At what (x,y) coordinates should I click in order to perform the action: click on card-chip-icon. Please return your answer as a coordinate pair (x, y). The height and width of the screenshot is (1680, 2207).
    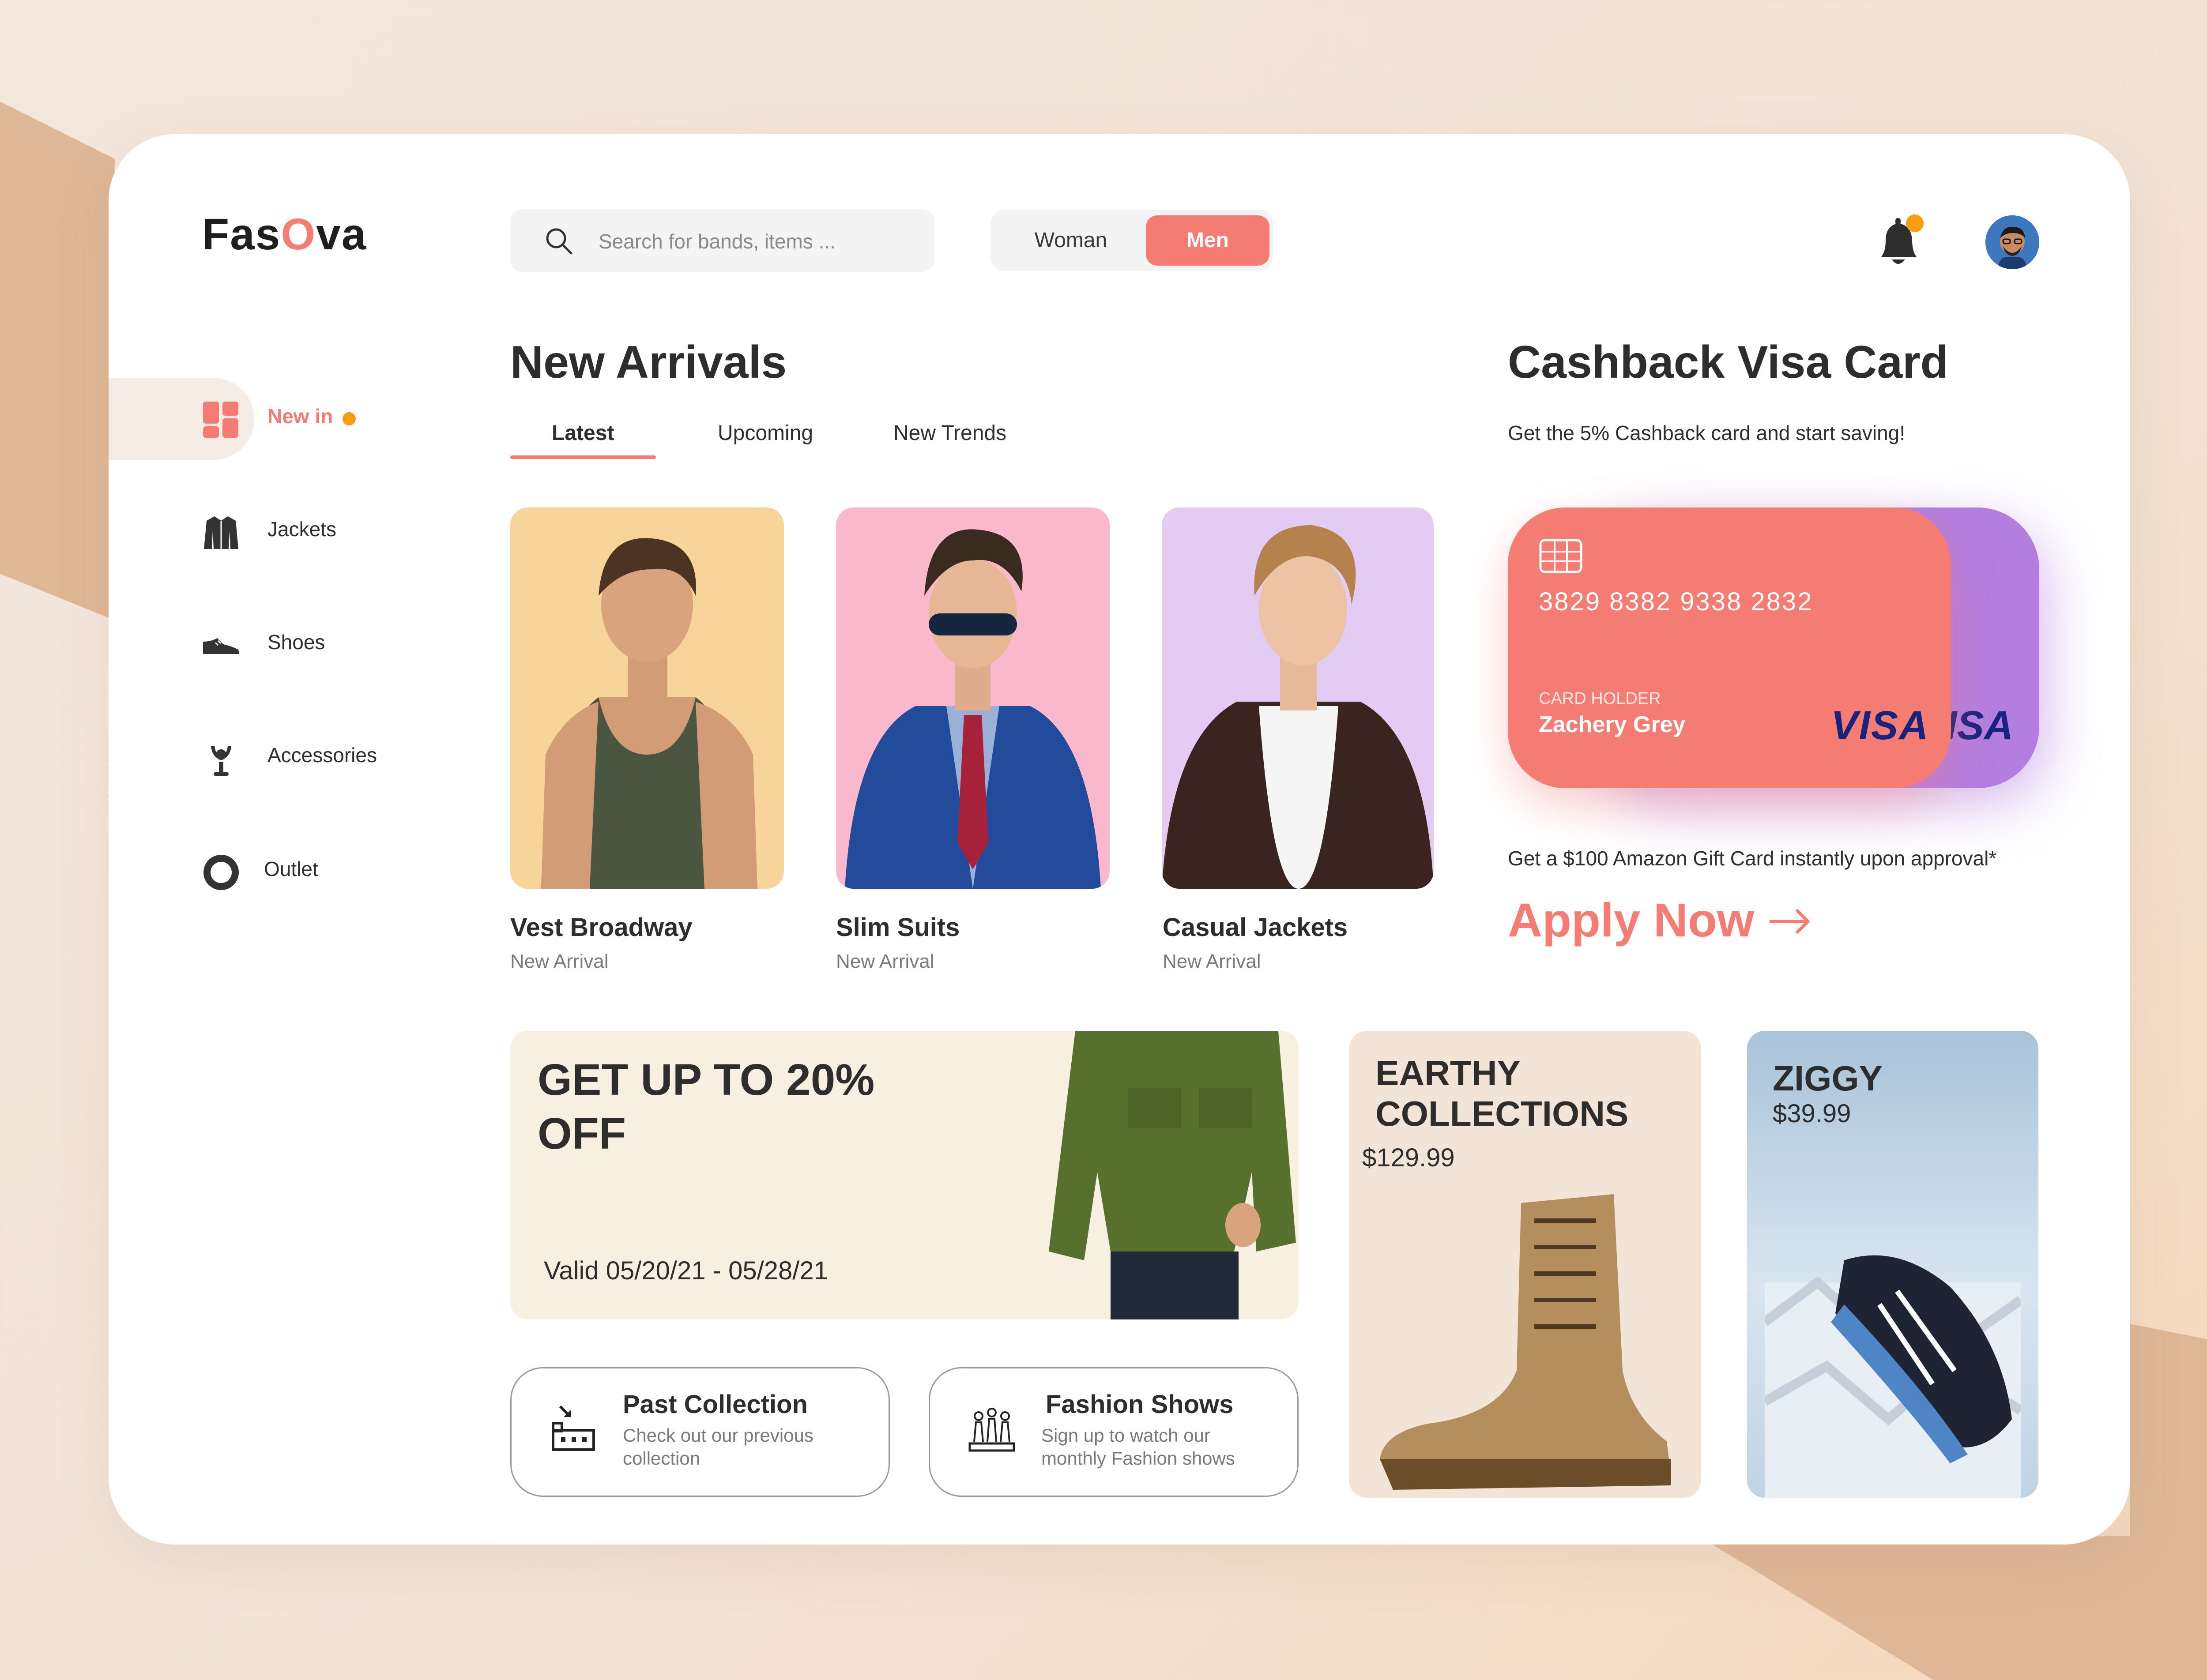
    Looking at the image, I should click on (1561, 556).